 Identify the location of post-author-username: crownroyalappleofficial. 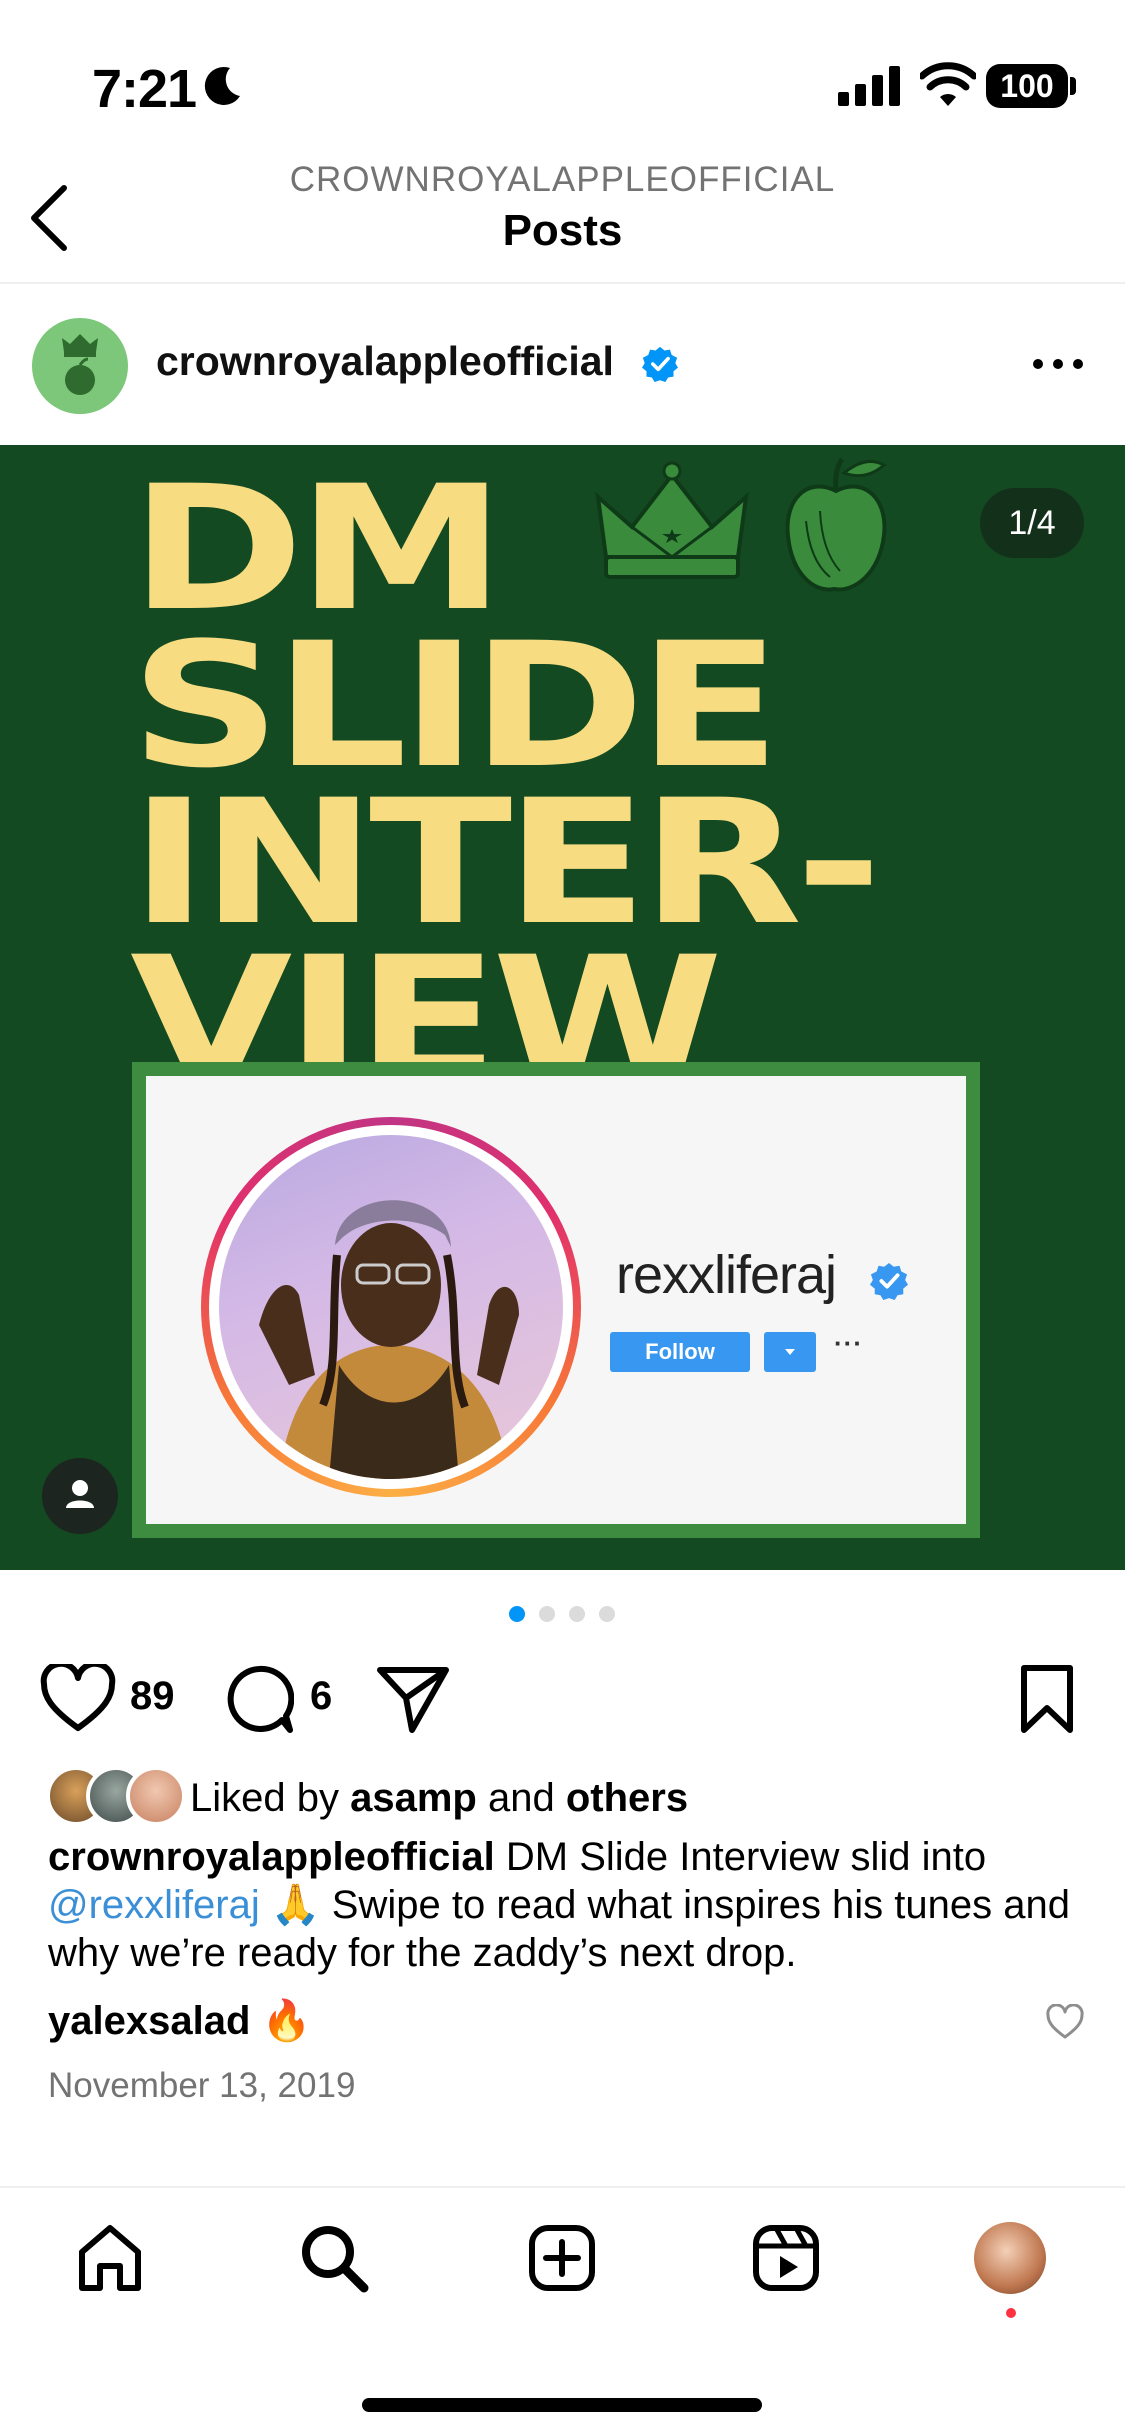
(385, 361).